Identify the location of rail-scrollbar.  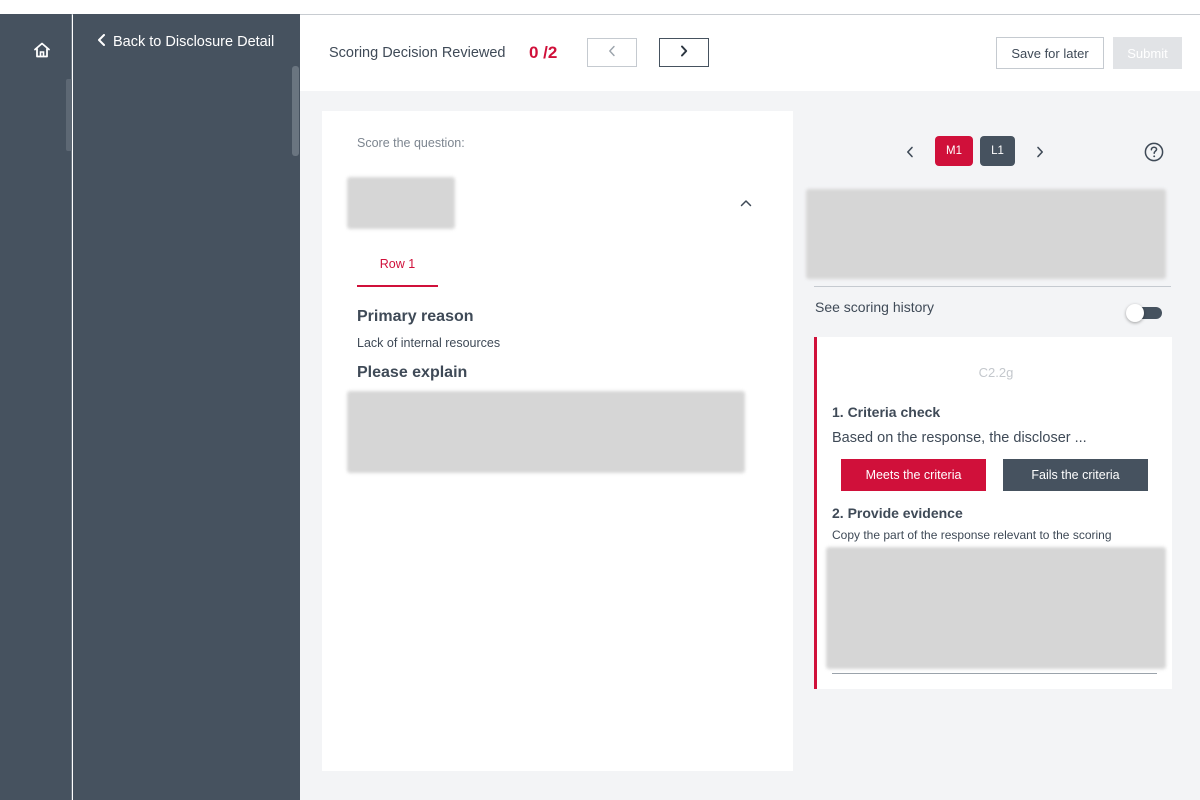
(69, 115).